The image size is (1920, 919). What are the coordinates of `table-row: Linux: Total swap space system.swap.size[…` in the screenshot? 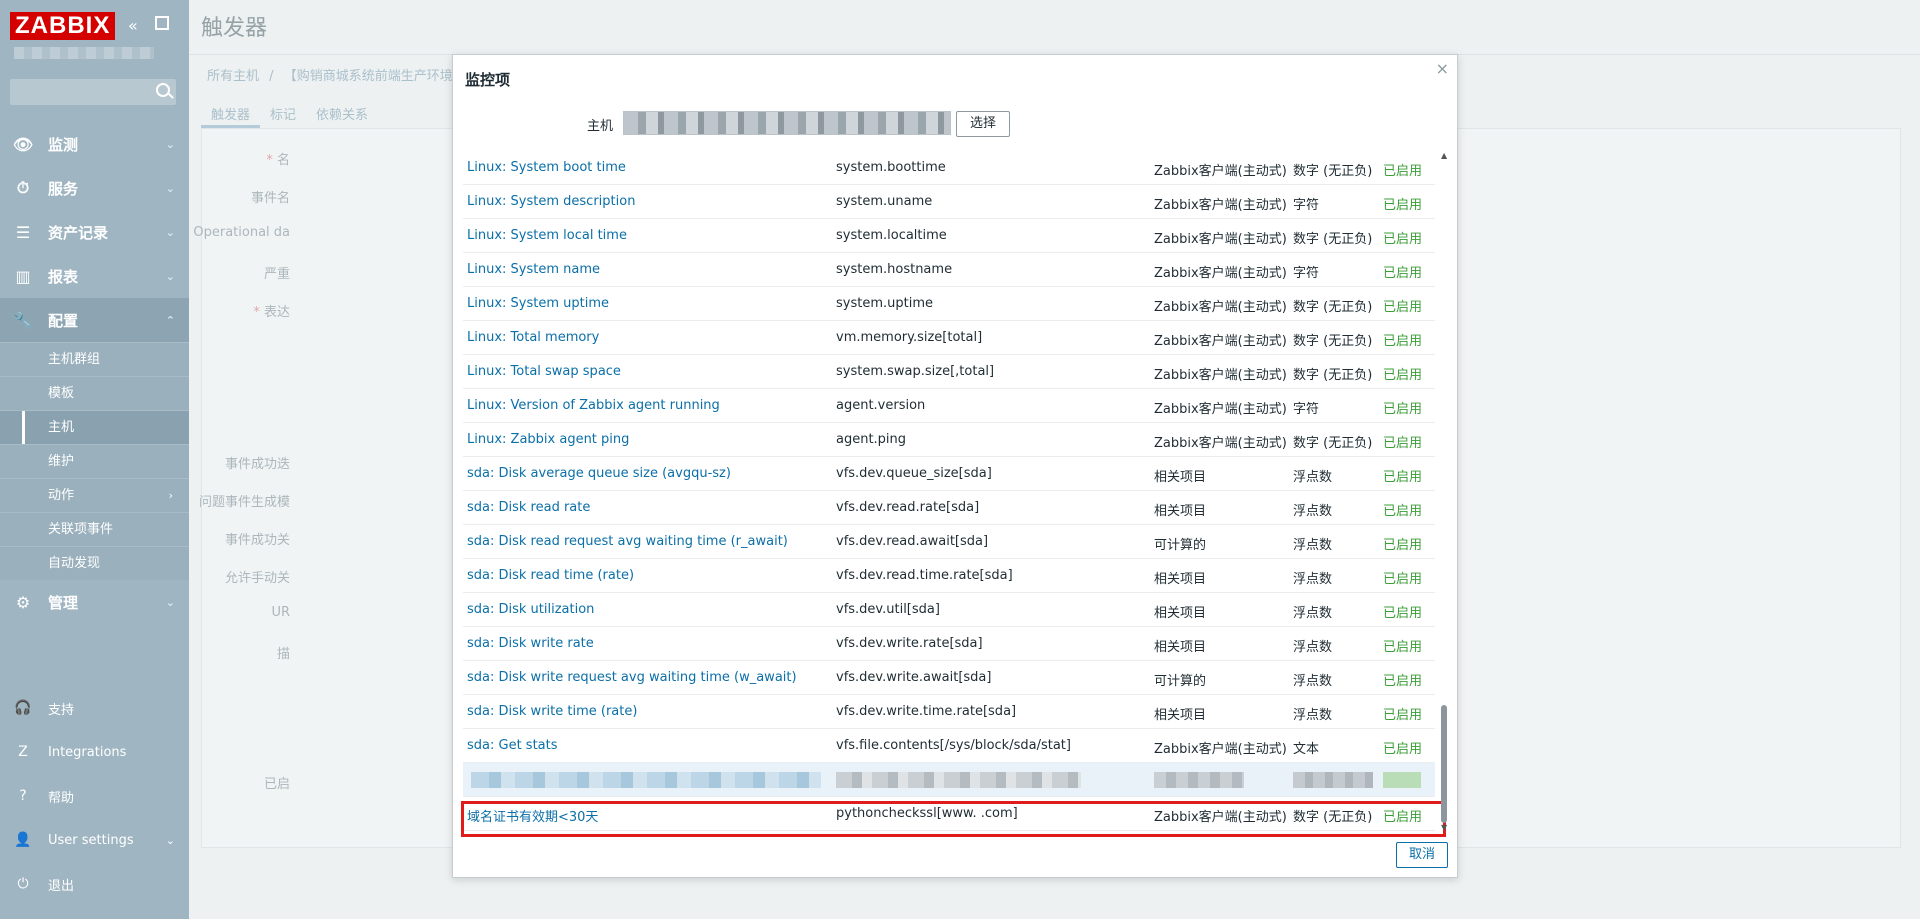 It's located at (949, 372).